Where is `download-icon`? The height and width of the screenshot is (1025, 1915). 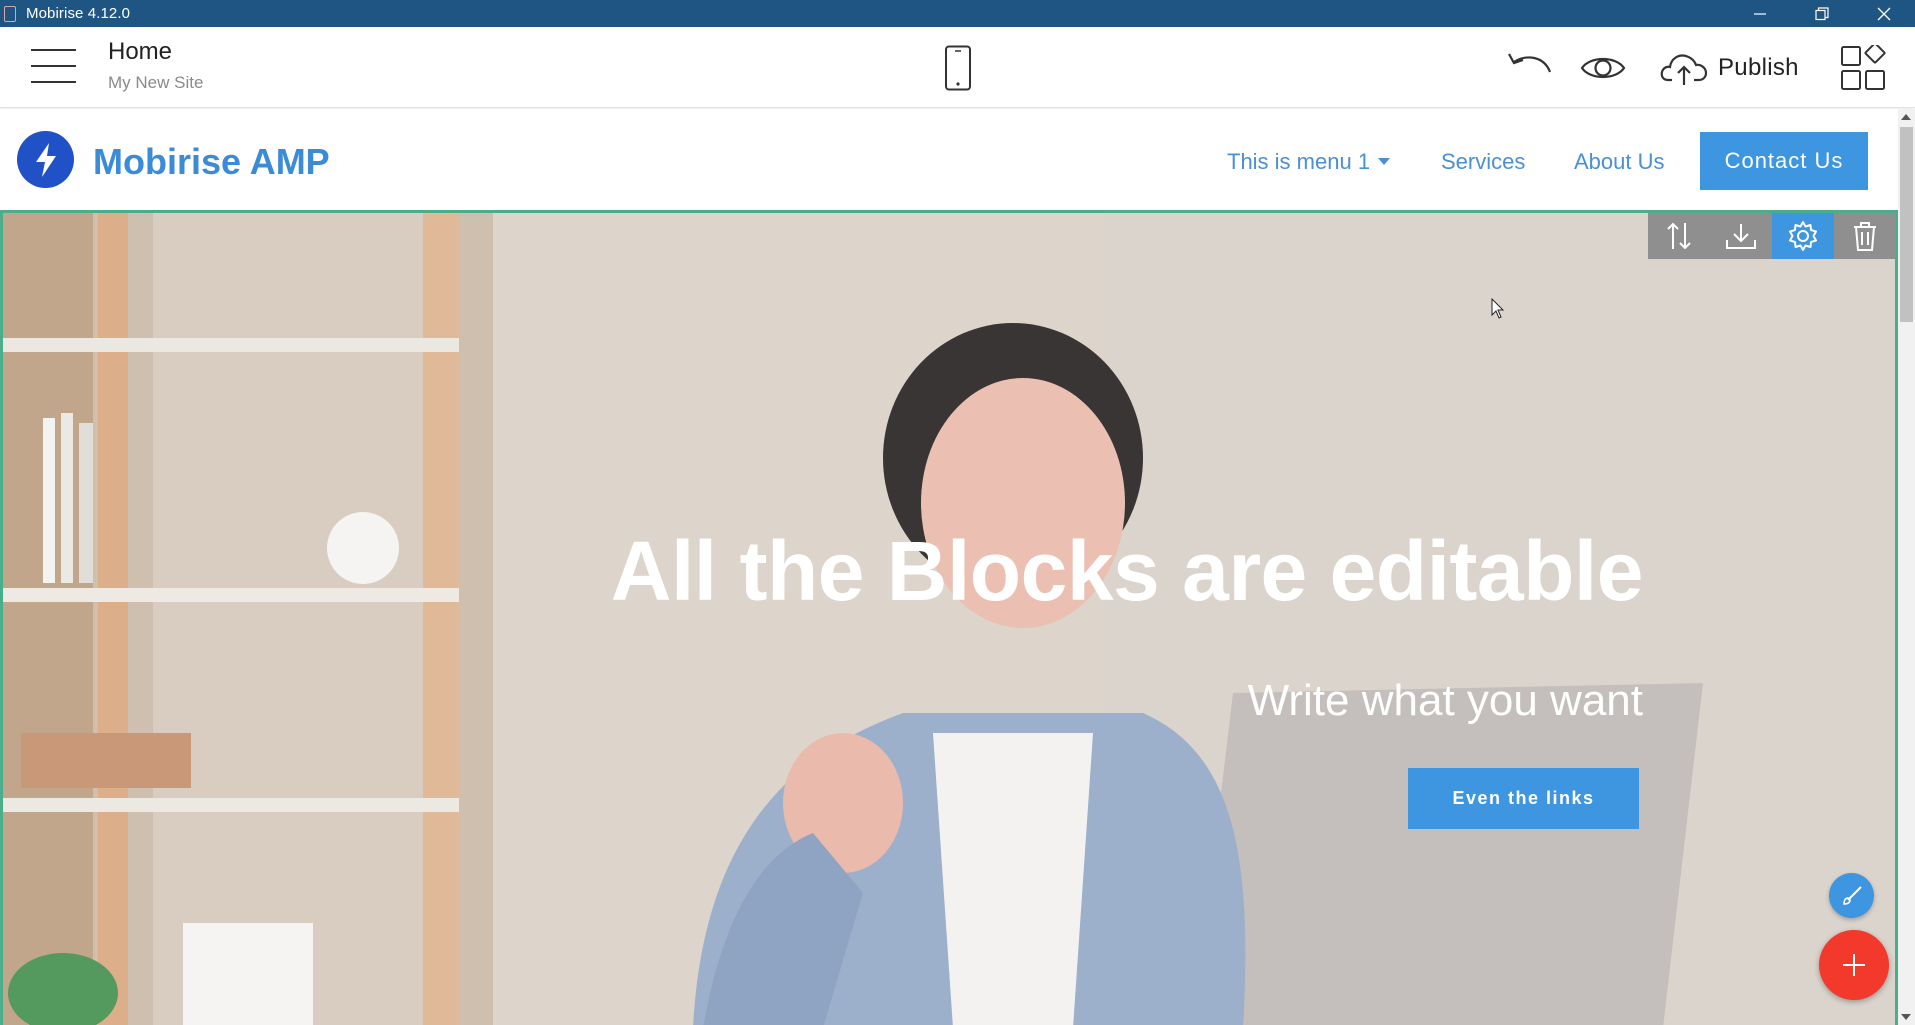 download-icon is located at coordinates (1741, 236).